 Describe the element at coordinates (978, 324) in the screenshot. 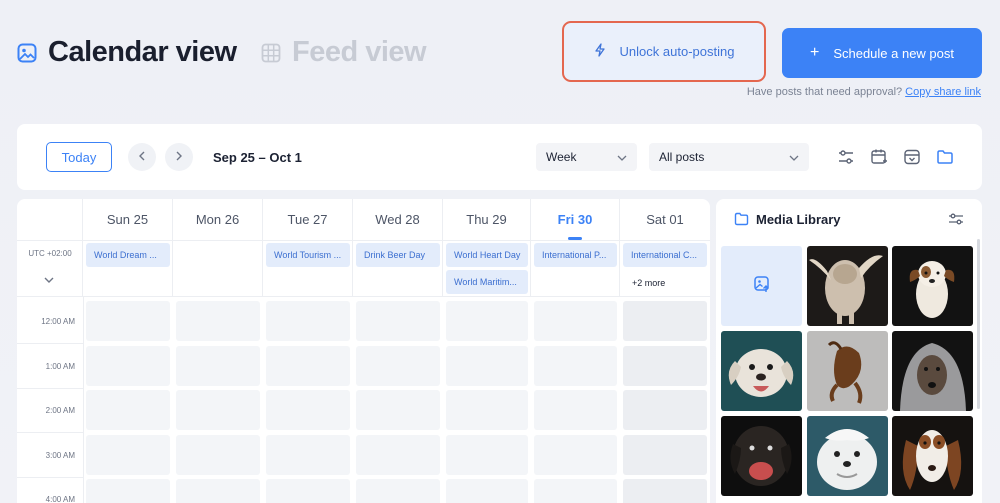

I see `media-scrollbar` at that location.